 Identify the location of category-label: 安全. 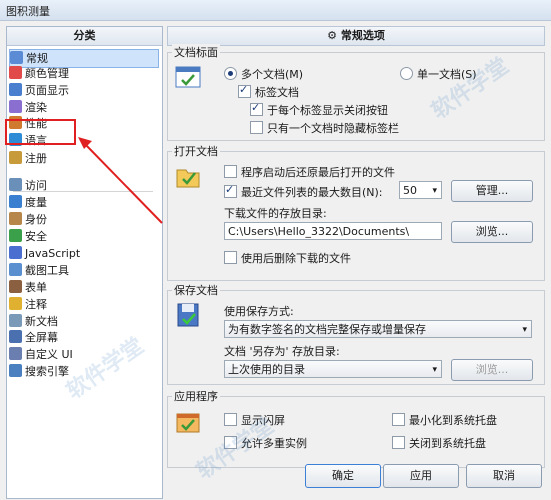
(36, 236).